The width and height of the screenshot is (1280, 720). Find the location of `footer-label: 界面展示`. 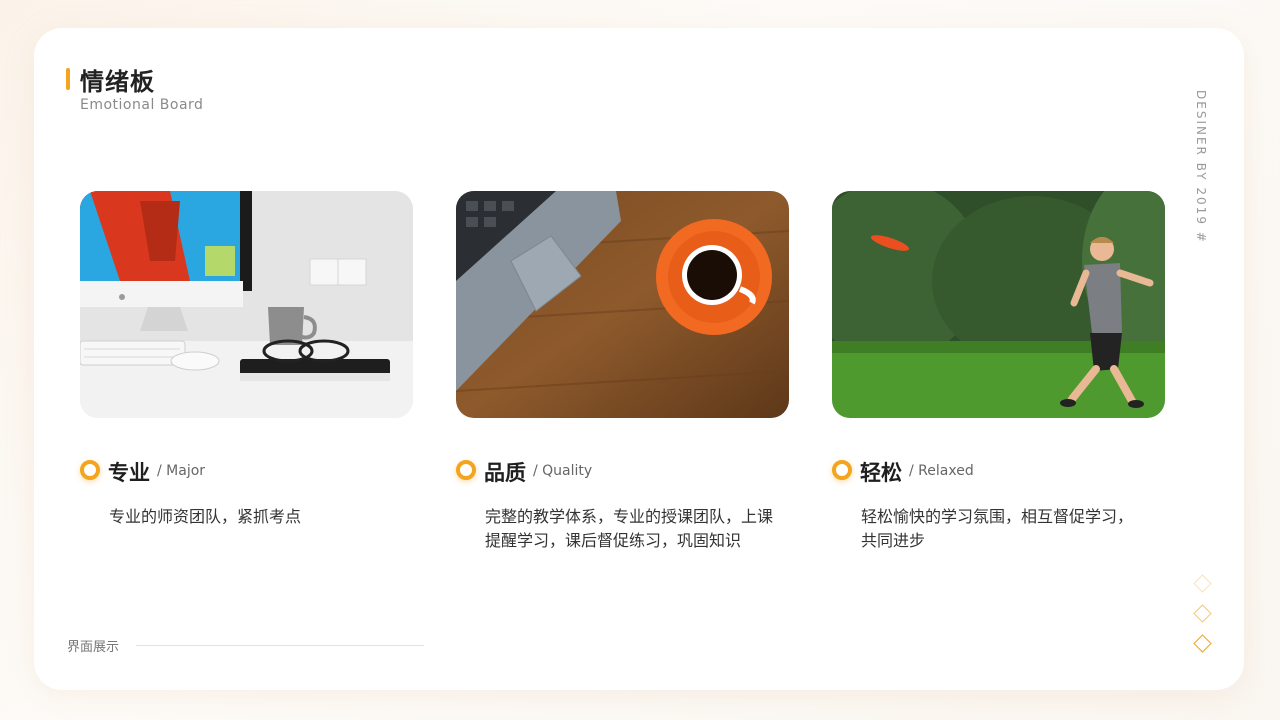

footer-label: 界面展示 is located at coordinates (93, 647).